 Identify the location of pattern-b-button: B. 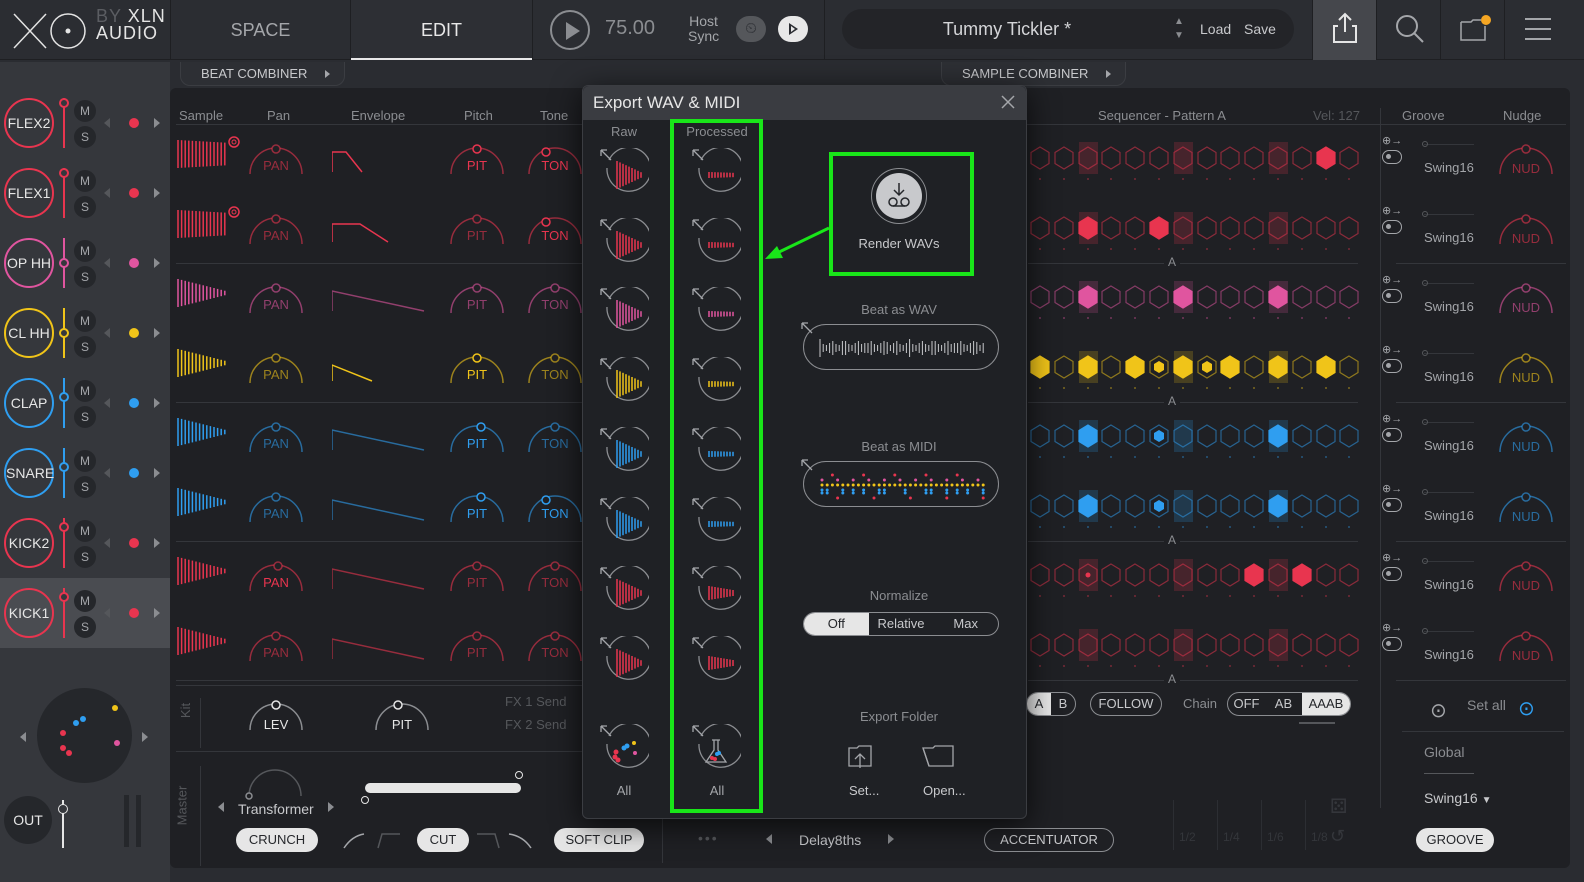
(1063, 704).